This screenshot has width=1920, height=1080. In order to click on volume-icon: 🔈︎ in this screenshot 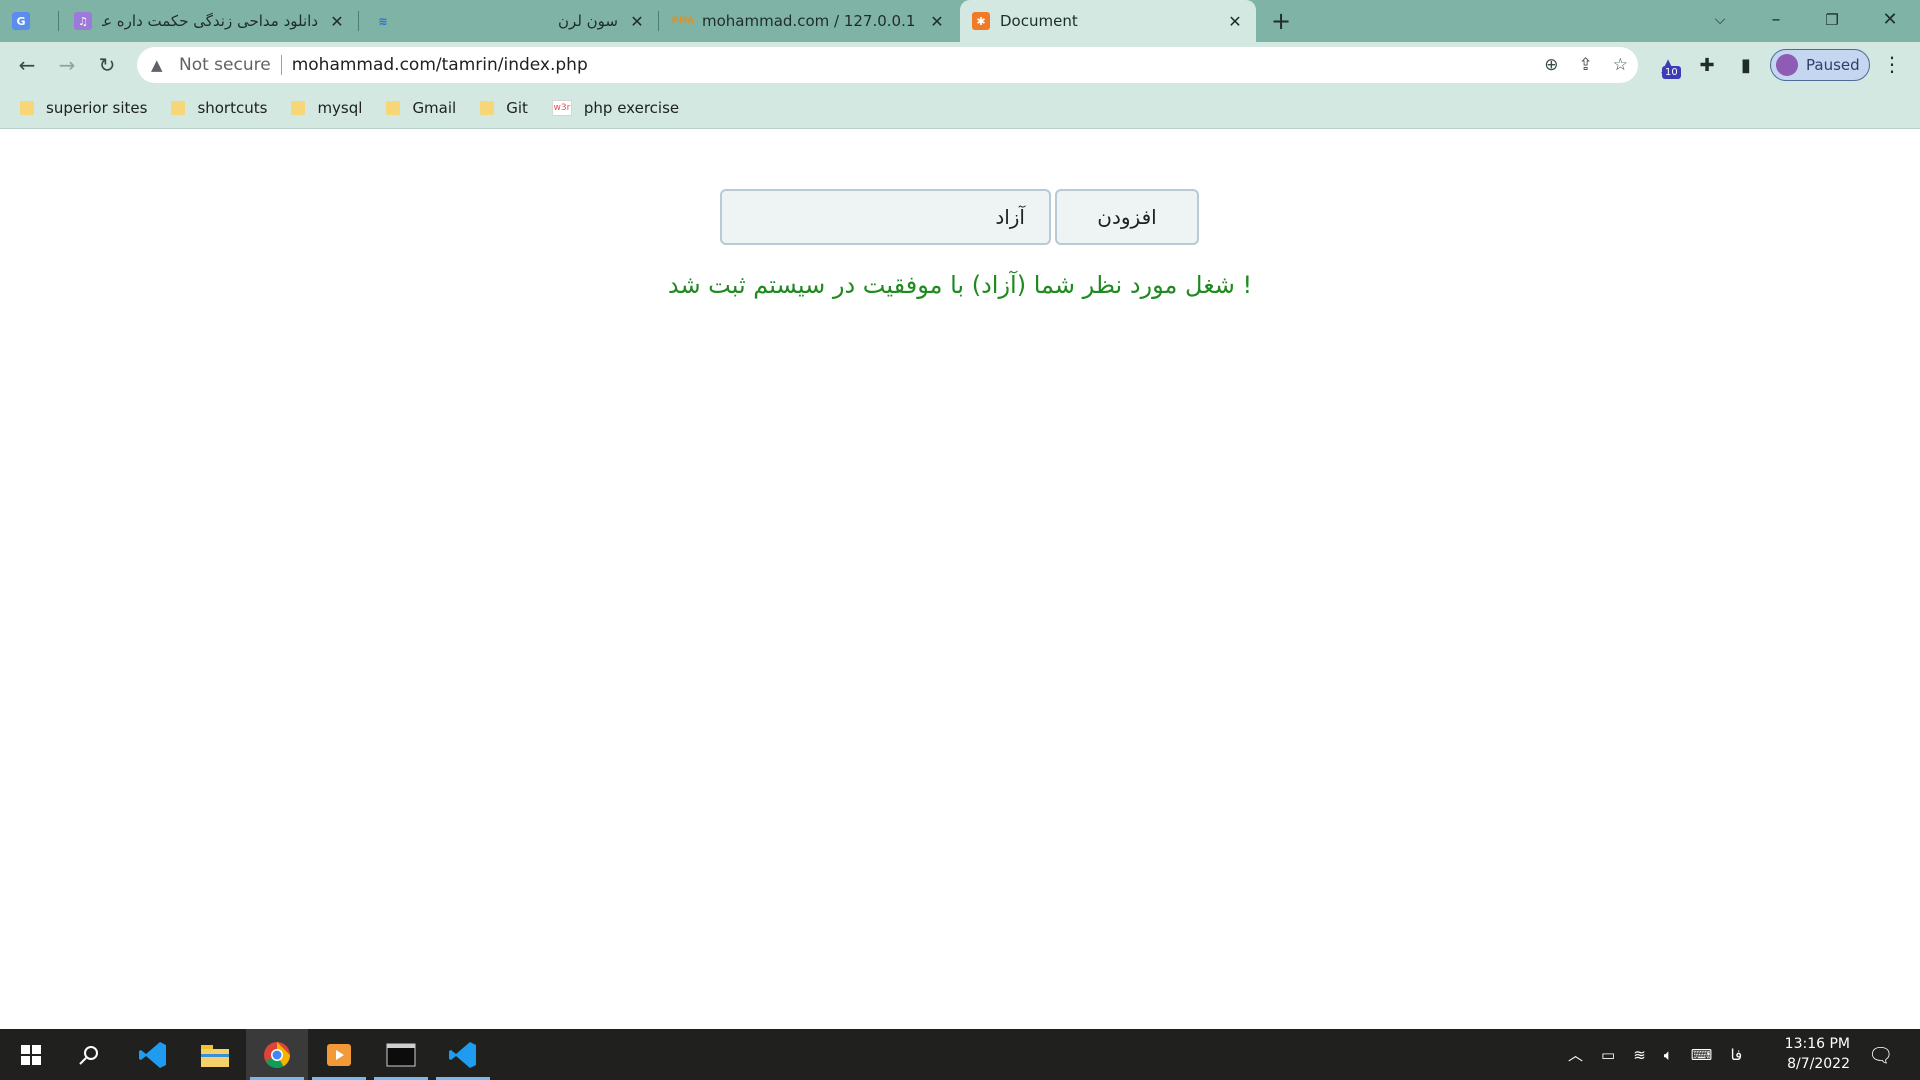, I will do `click(1668, 1055)`.